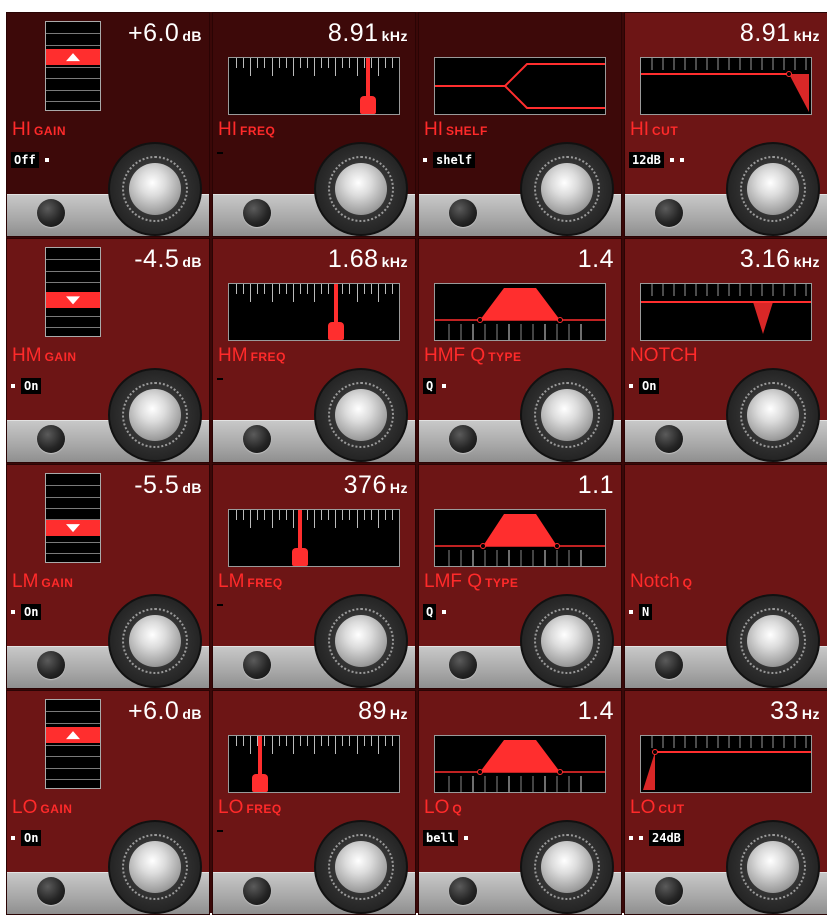 The image size is (827, 915). I want to click on arrow-up-icon, so click(73, 735).